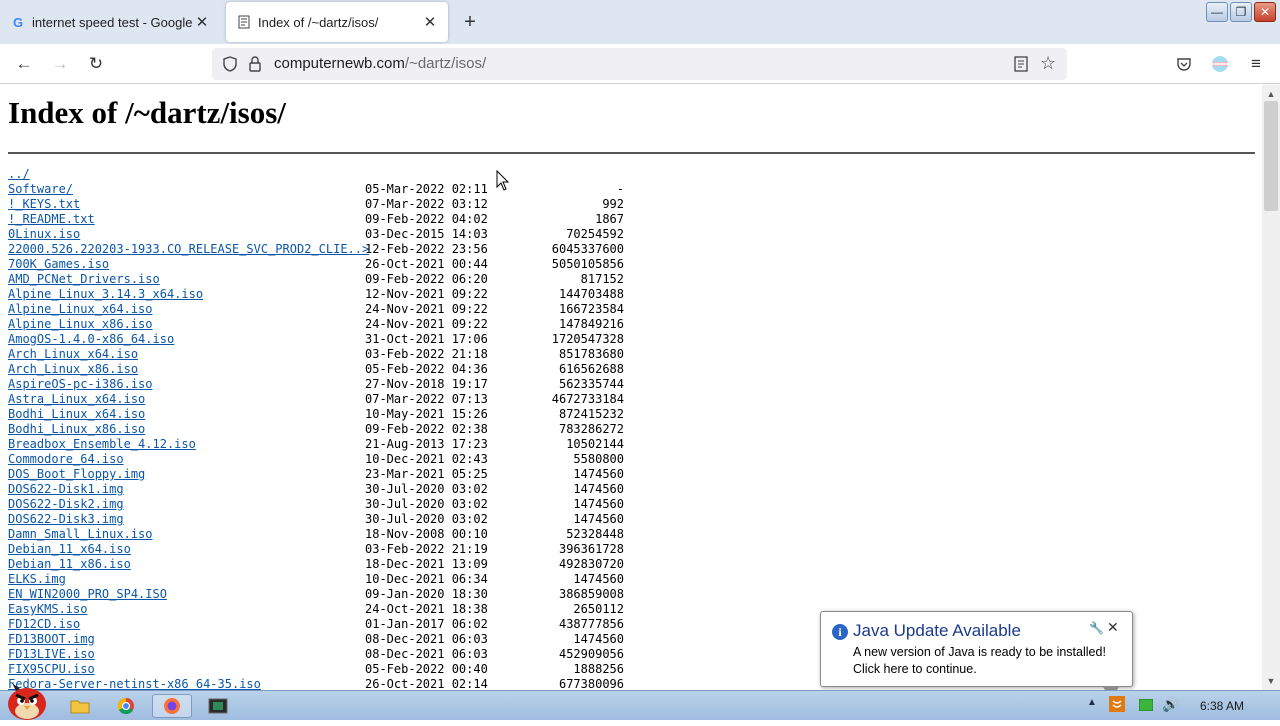 Image resolution: width=1280 pixels, height=726 pixels. I want to click on file-link: ELKS.img, so click(37, 579).